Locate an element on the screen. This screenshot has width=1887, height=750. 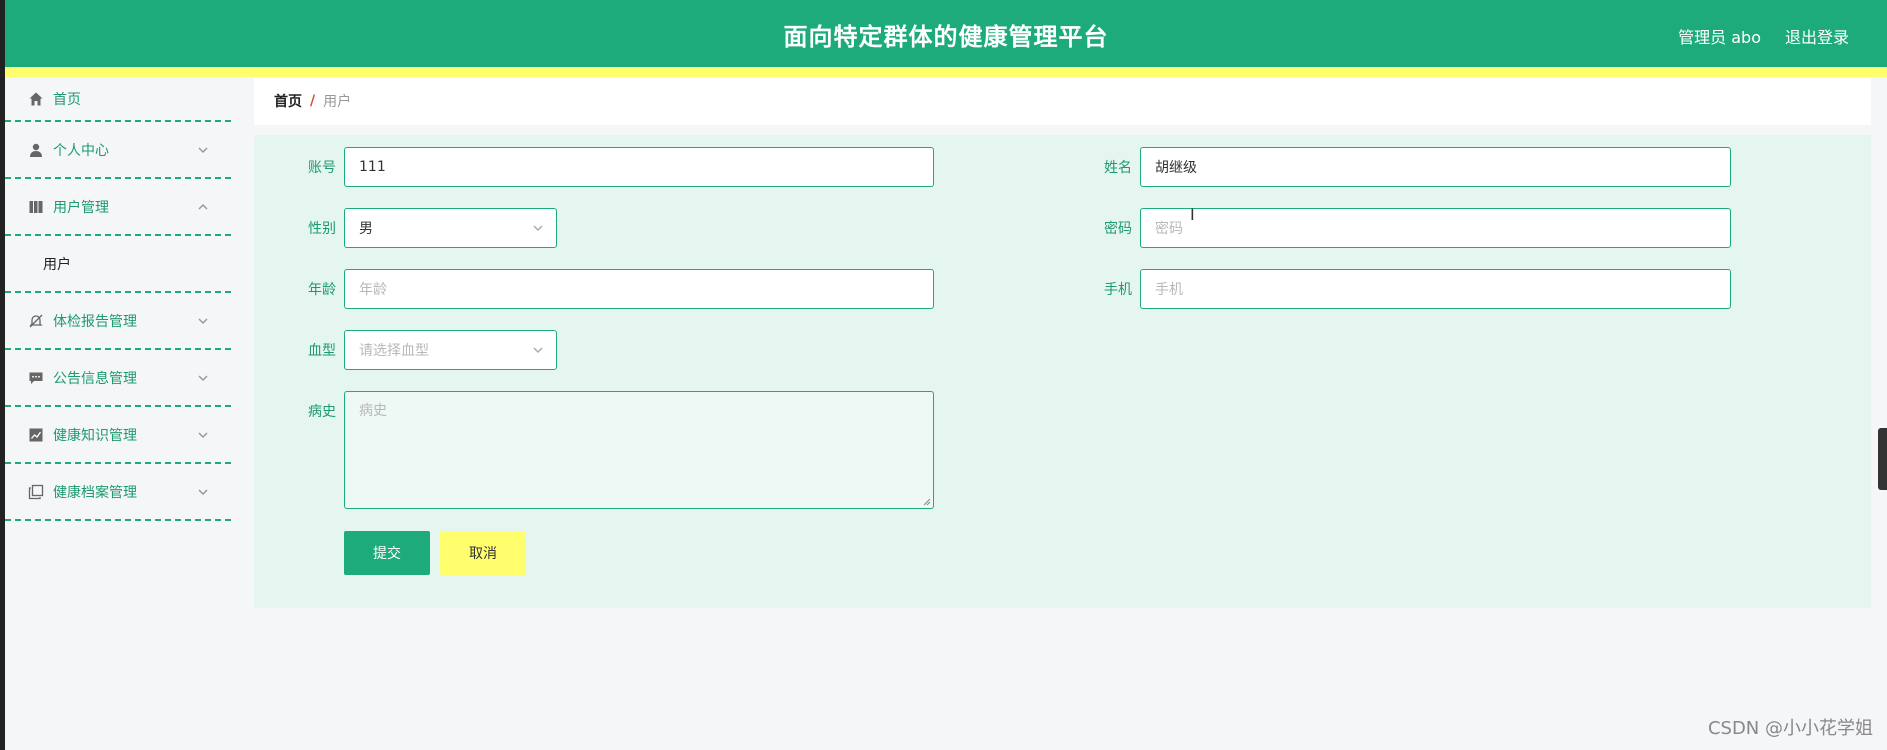
age-input: 年龄 is located at coordinates (639, 289).